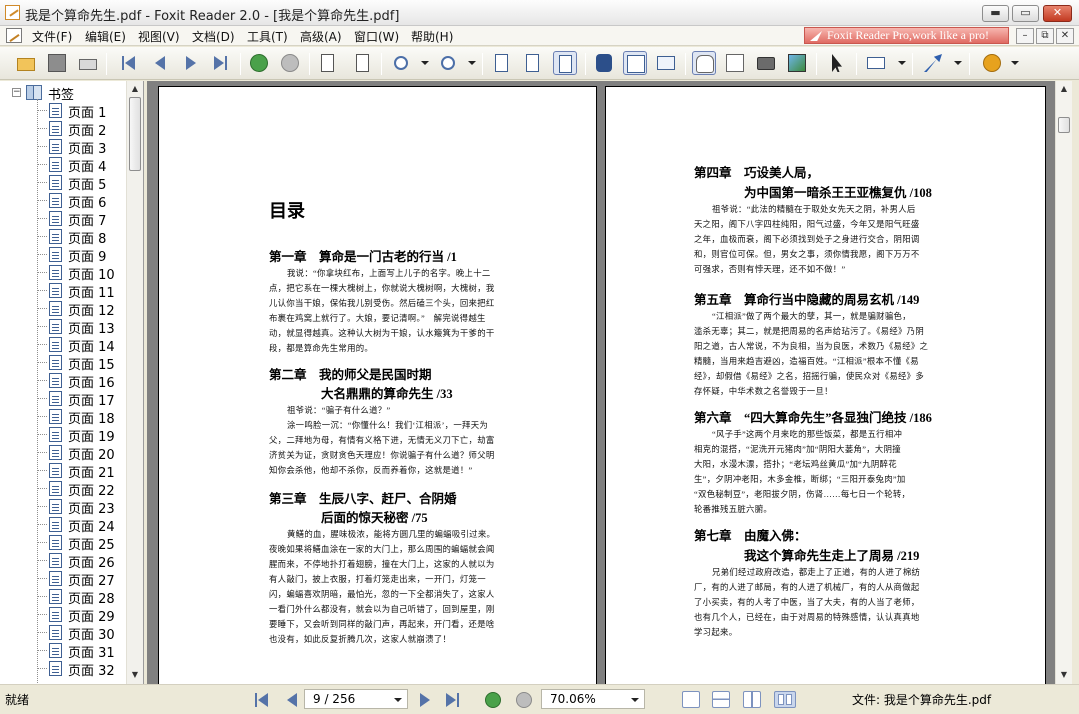 Image resolution: width=1079 pixels, height=714 pixels. Describe the element at coordinates (81, 525) in the screenshot. I see `bookmark-item: 页面 24` at that location.